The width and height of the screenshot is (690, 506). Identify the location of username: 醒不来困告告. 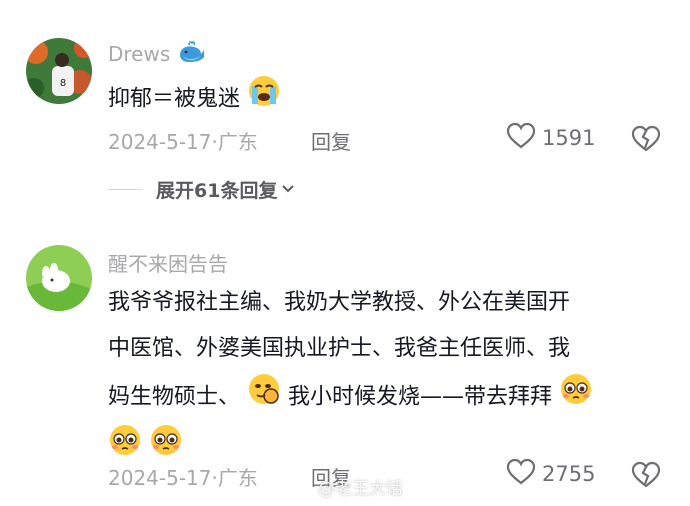
(168, 262).